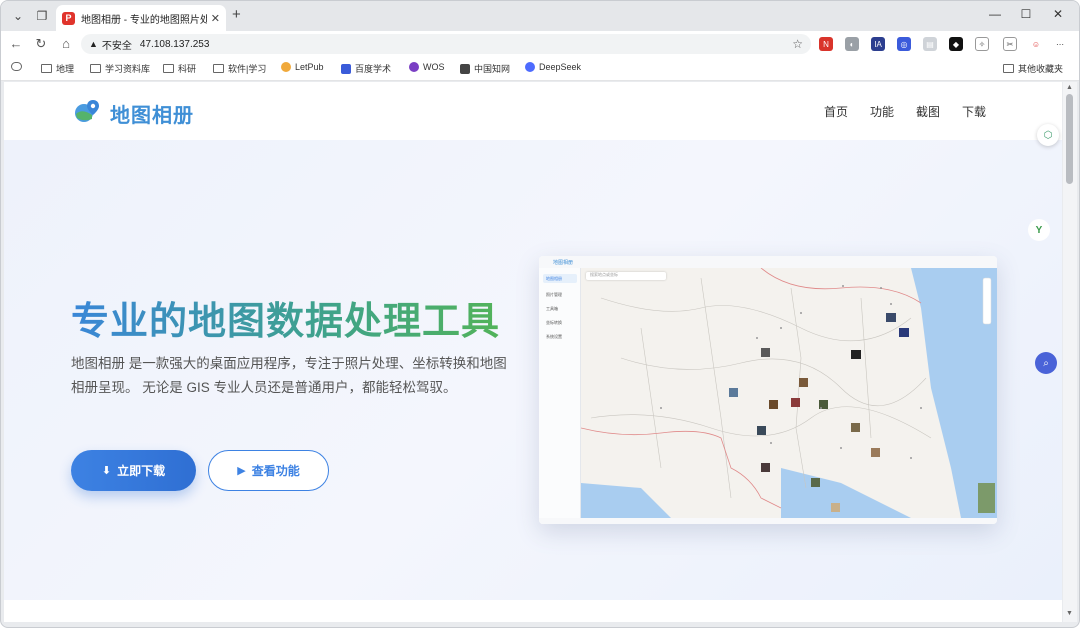 The image size is (1080, 628). I want to click on scroll-thumb, so click(1069, 139).